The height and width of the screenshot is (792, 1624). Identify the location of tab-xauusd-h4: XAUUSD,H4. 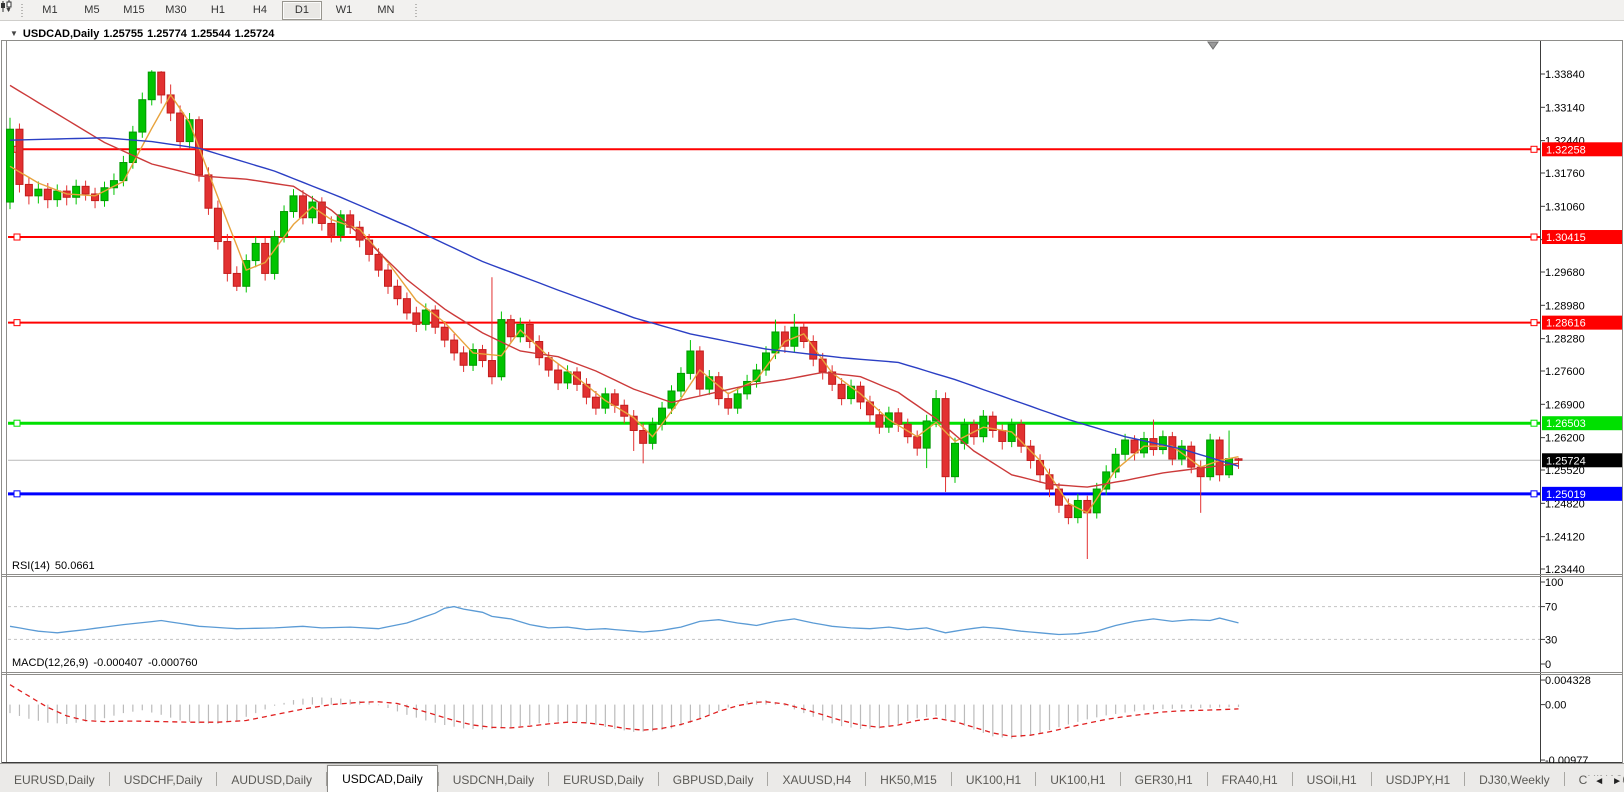
(816, 780).